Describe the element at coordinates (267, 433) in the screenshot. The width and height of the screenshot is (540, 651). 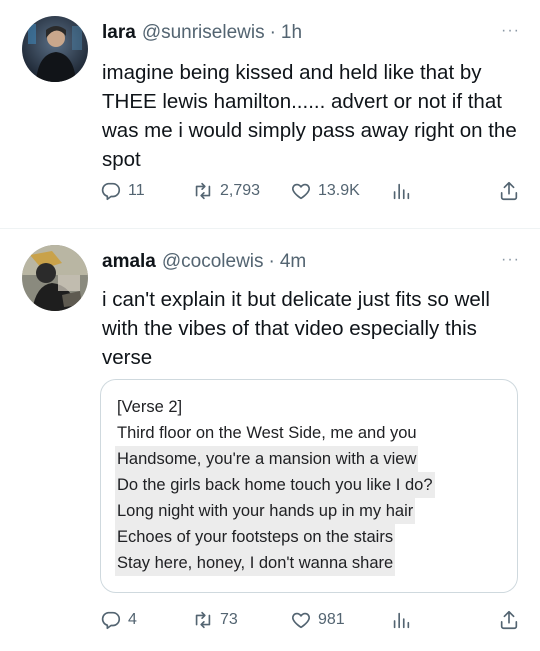
I see `lyric-line: Third floor on the West Side, me and you` at that location.